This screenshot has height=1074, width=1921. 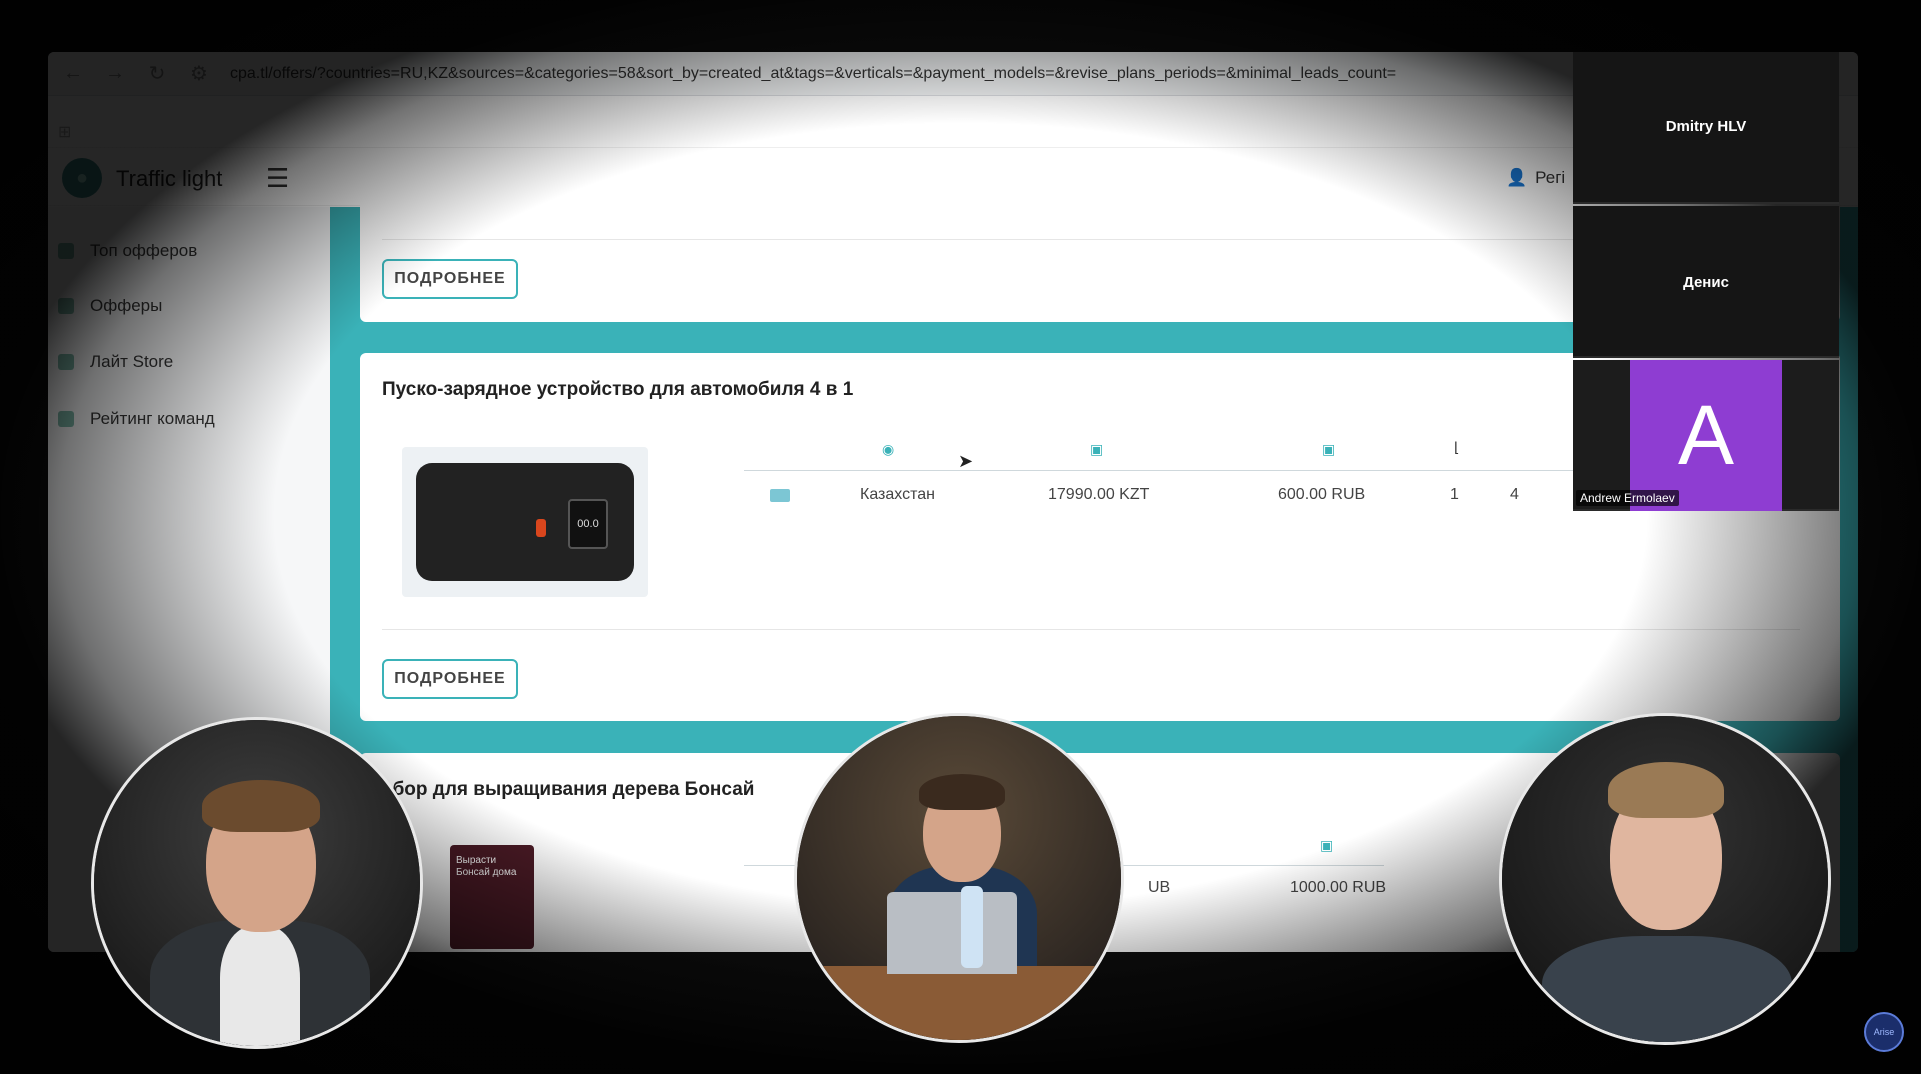 What do you see at coordinates (972, 927) in the screenshot?
I see `water-bottle` at bounding box center [972, 927].